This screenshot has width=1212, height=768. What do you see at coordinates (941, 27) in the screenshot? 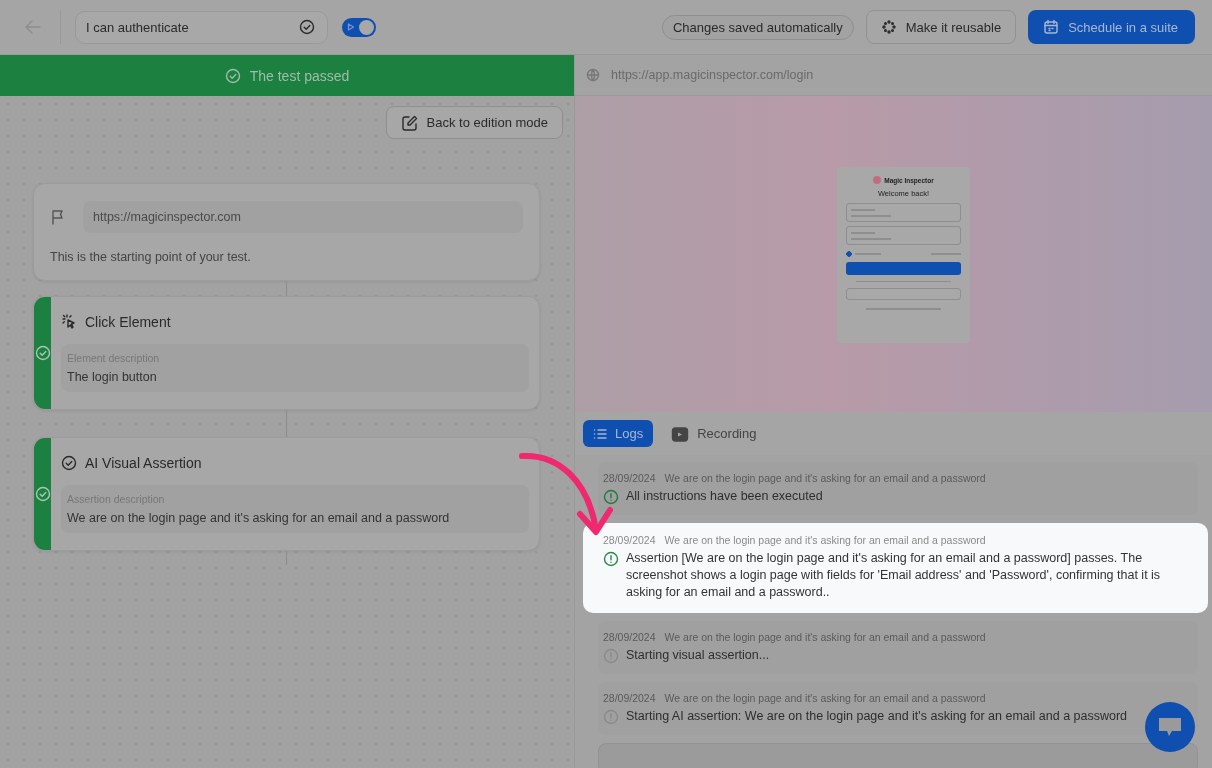
I see `reusable-button: Make it reusable` at bounding box center [941, 27].